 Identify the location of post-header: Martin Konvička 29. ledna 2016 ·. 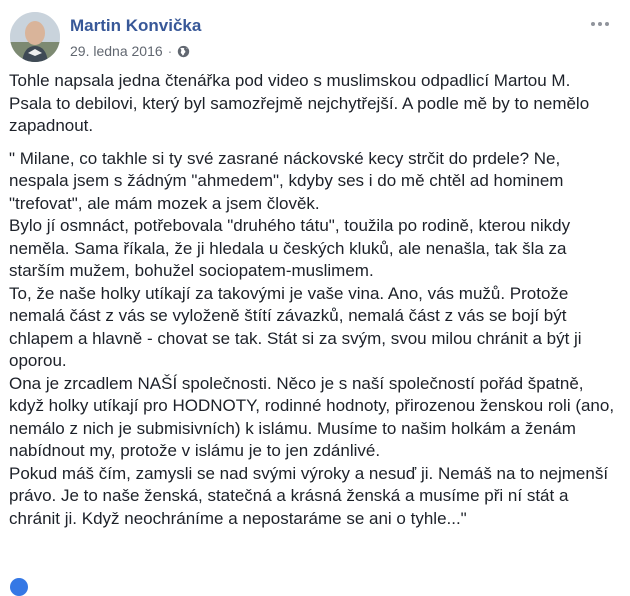
(315, 37).